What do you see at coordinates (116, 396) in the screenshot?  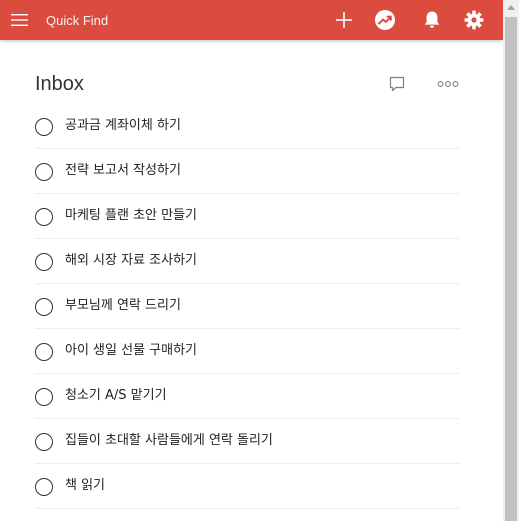 I see `task-content: 청소기 A/S 맡기기` at bounding box center [116, 396].